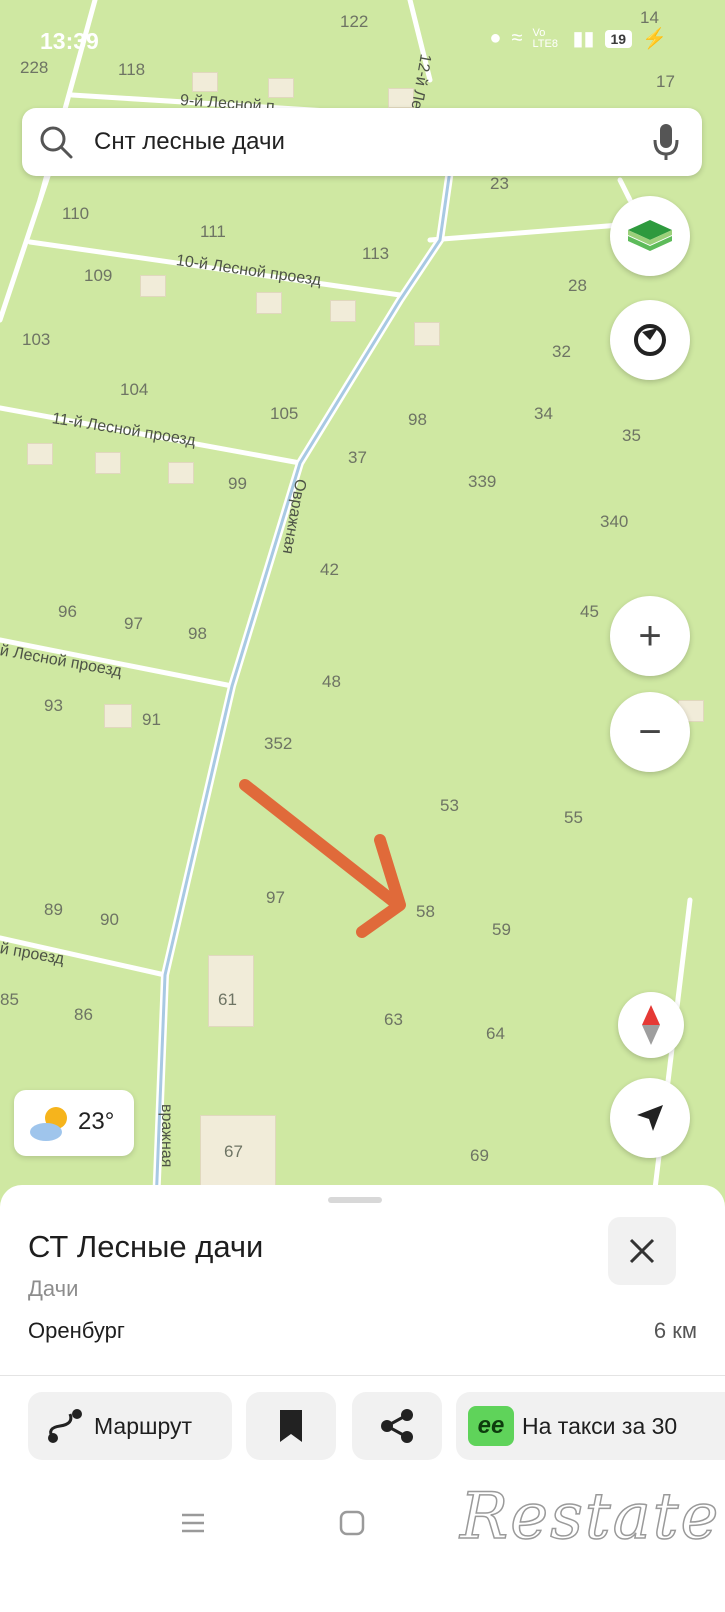 Image resolution: width=725 pixels, height=1612 pixels. What do you see at coordinates (590, 1517) in the screenshot?
I see `watermark-logo: Restate` at bounding box center [590, 1517].